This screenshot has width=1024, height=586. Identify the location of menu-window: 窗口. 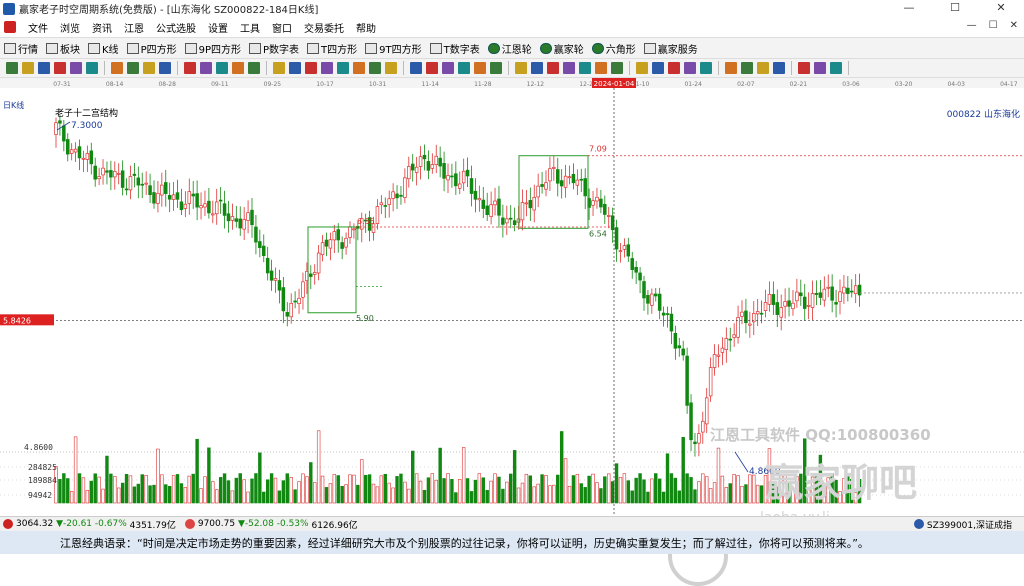
(282, 27).